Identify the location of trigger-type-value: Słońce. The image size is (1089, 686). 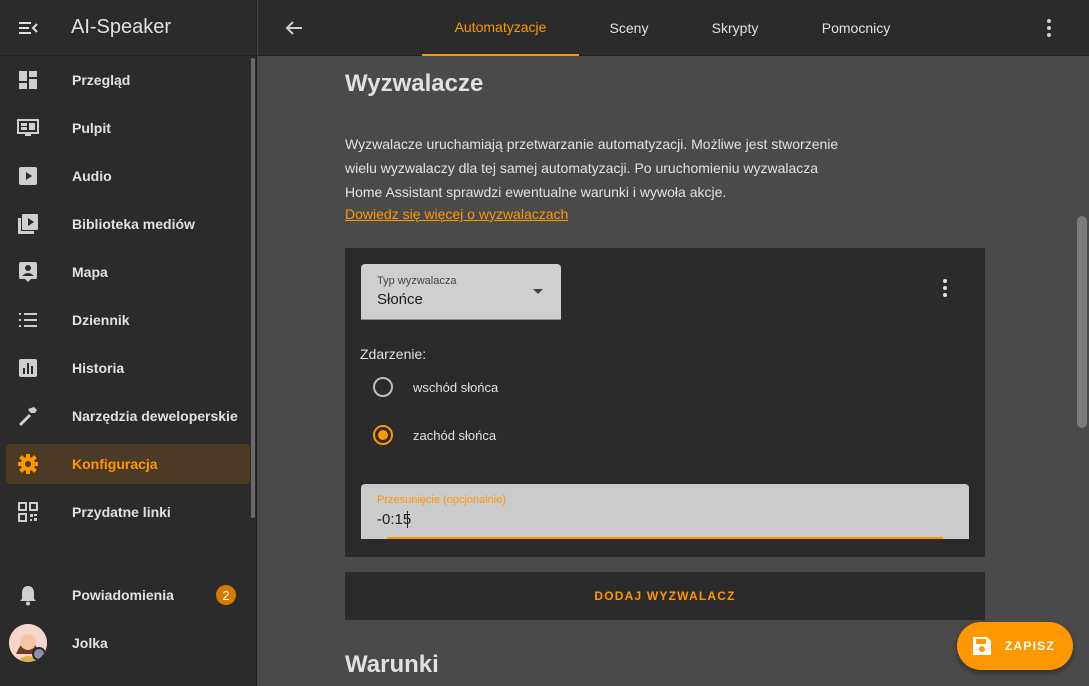
(400, 299).